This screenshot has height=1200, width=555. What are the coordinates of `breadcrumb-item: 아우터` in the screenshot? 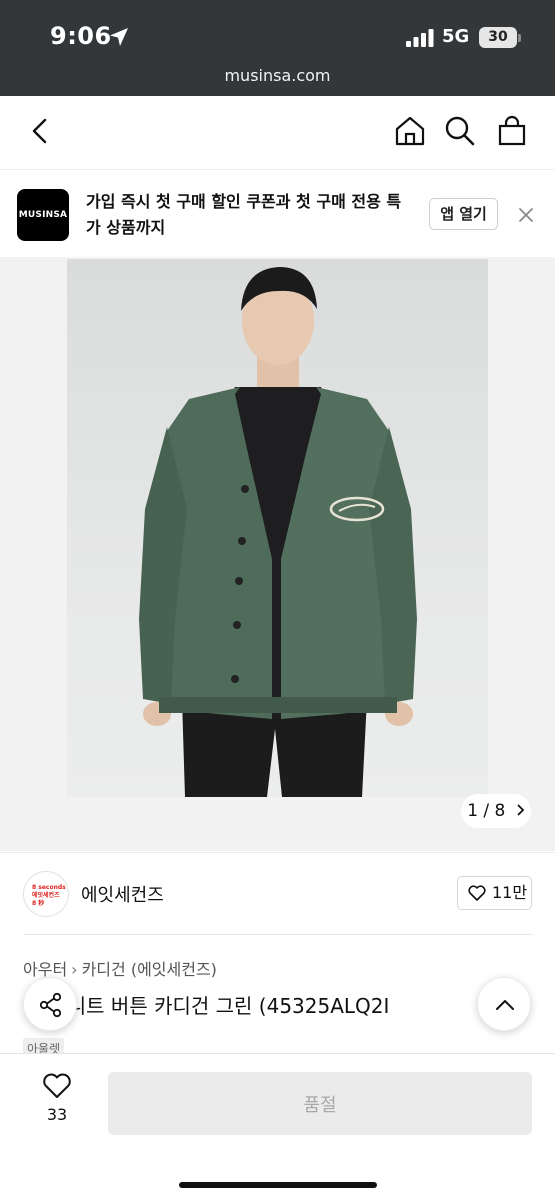 It's located at (45, 969).